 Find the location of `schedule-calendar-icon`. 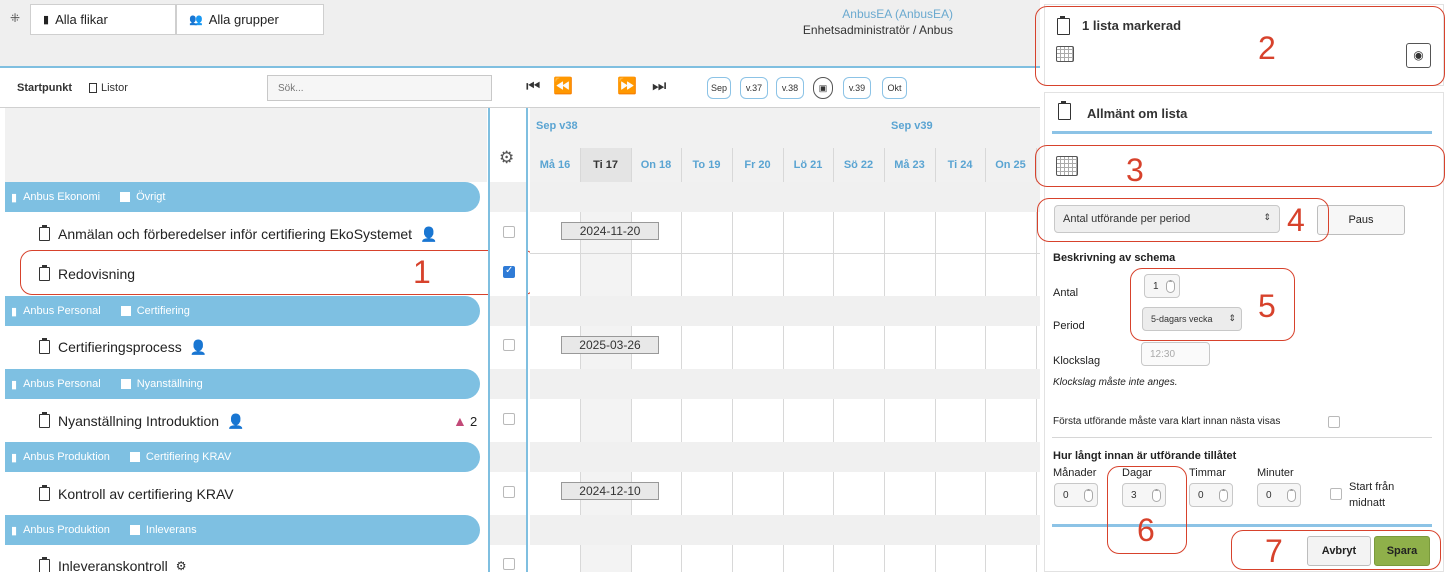

schedule-calendar-icon is located at coordinates (1067, 166).